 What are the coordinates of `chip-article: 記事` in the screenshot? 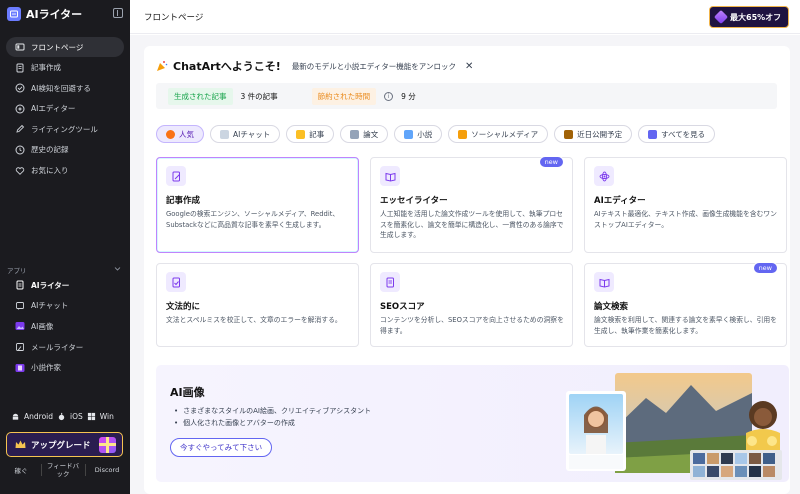 It's located at (310, 134).